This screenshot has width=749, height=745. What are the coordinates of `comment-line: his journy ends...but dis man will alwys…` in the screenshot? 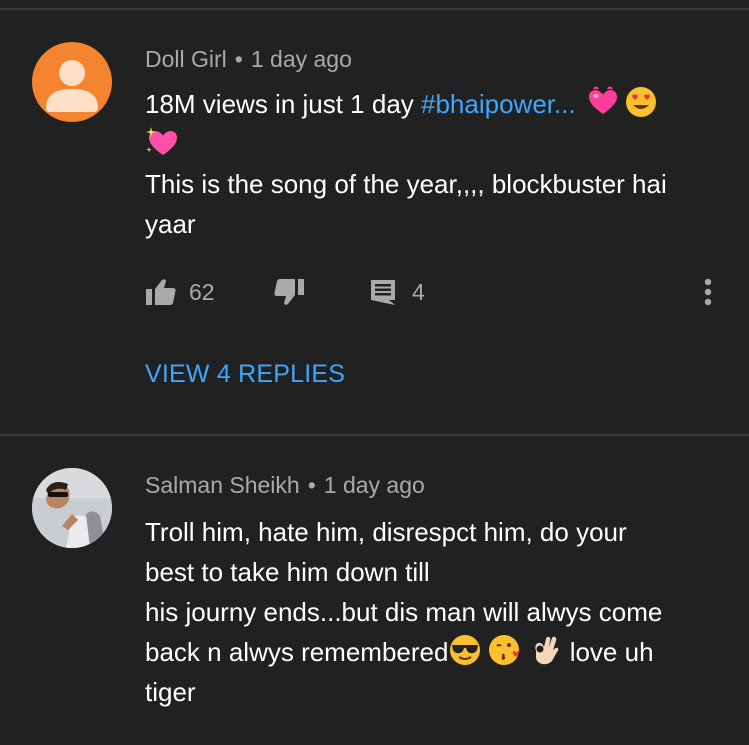 It's located at (404, 612).